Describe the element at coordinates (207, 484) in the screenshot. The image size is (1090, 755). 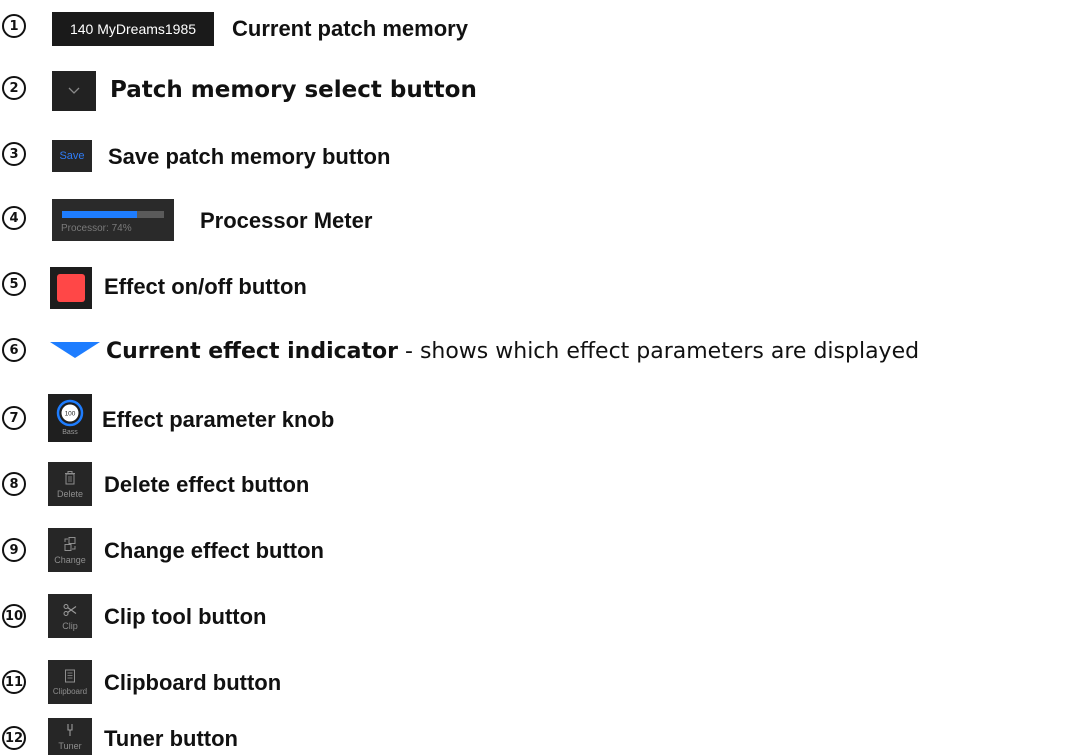
I see `legend-label: Delete effect button` at that location.